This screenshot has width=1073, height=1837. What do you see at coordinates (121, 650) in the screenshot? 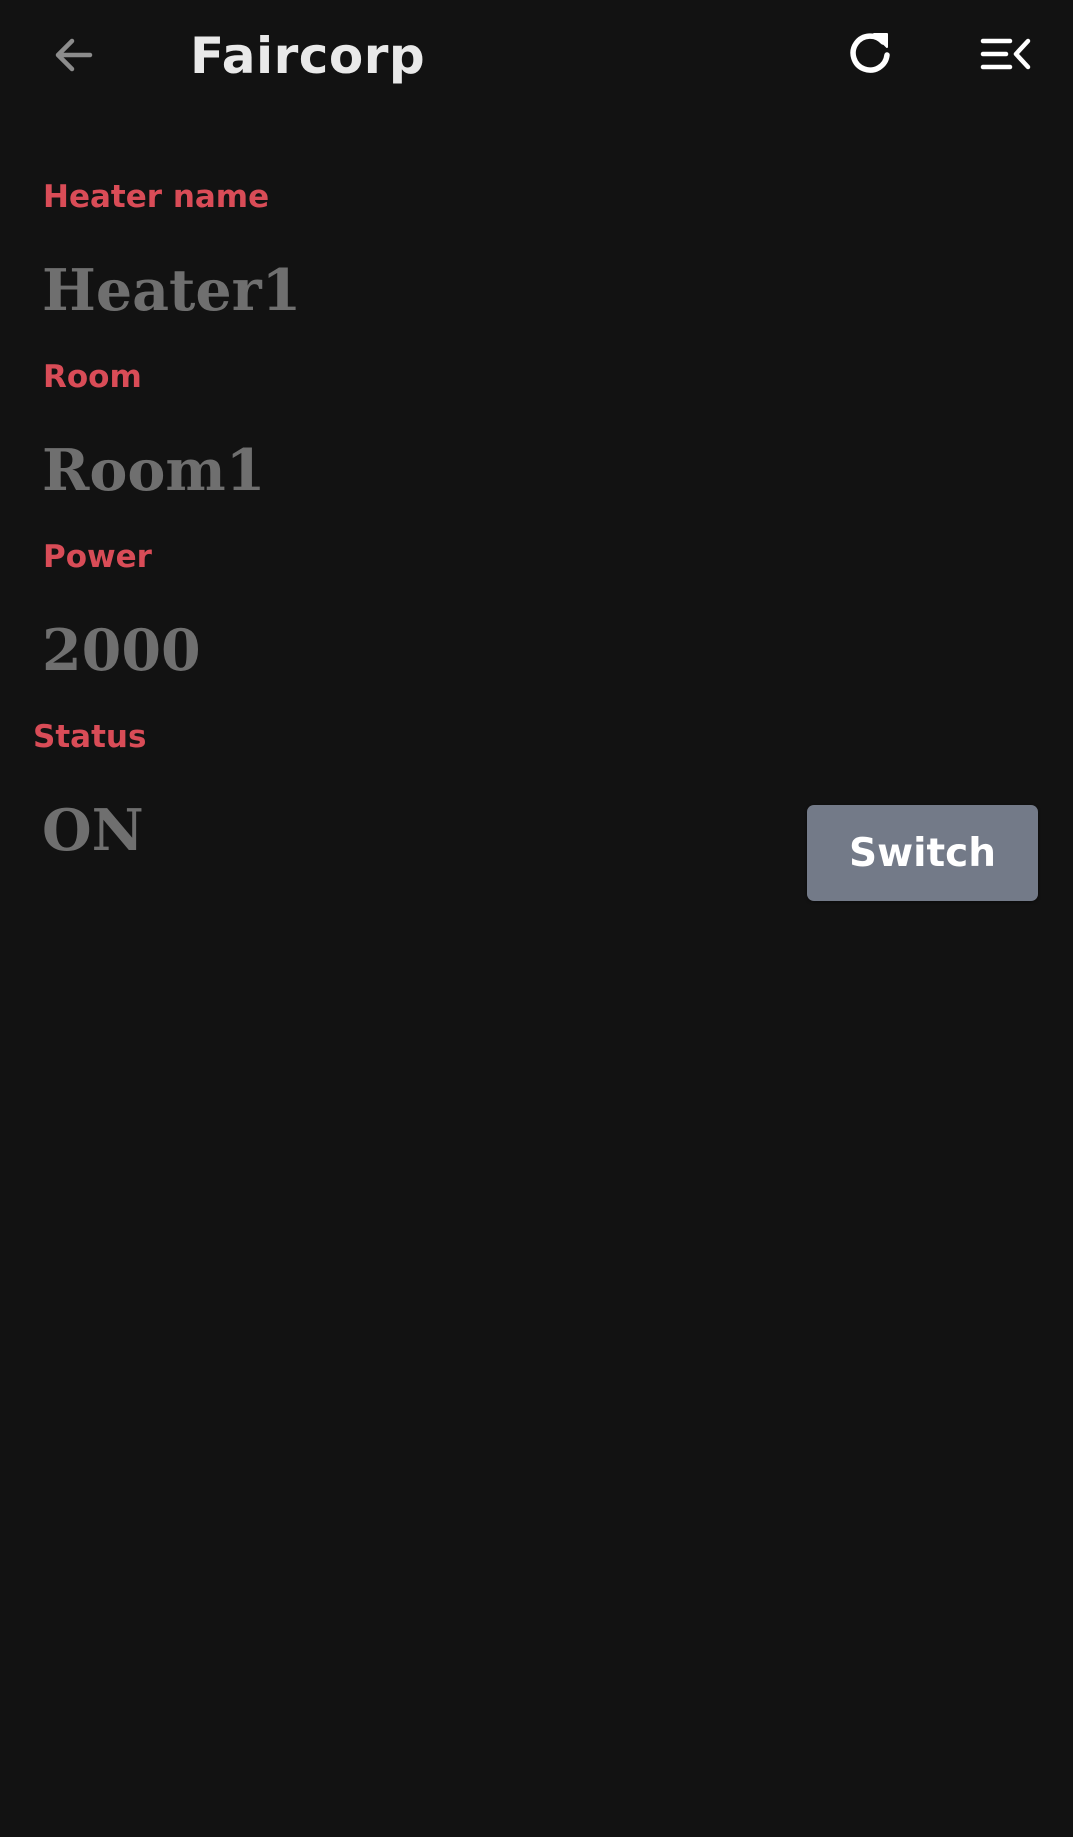
I see `power-value: 2000` at bounding box center [121, 650].